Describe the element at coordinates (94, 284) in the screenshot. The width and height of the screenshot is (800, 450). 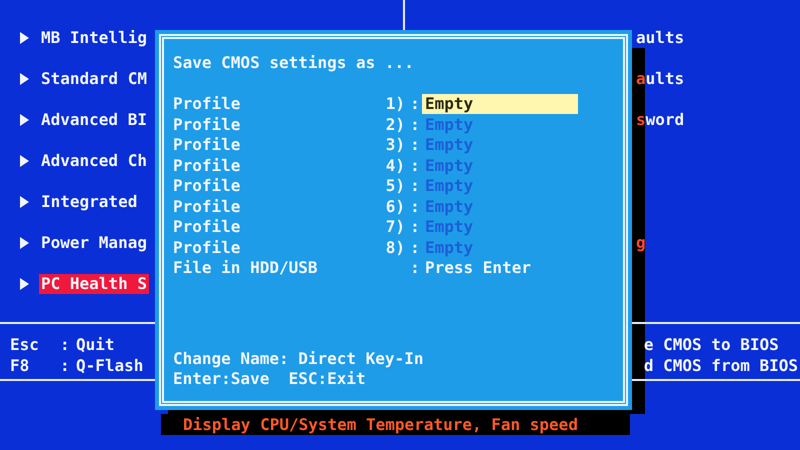
I see `menu-item: PC Health S` at that location.